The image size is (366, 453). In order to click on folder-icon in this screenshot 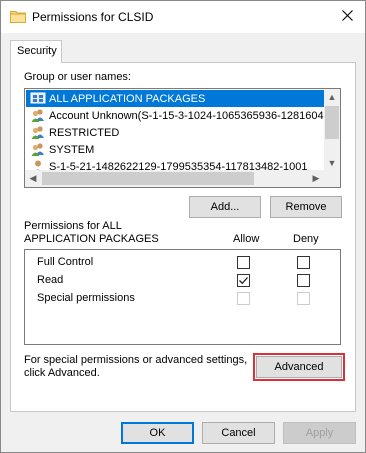, I will do `click(18, 16)`.